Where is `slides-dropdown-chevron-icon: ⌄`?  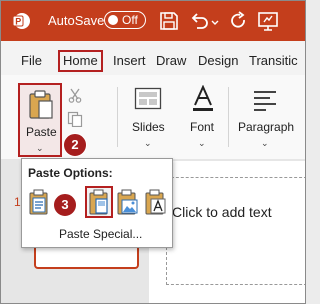 slides-dropdown-chevron-icon: ⌄ is located at coordinates (148, 143).